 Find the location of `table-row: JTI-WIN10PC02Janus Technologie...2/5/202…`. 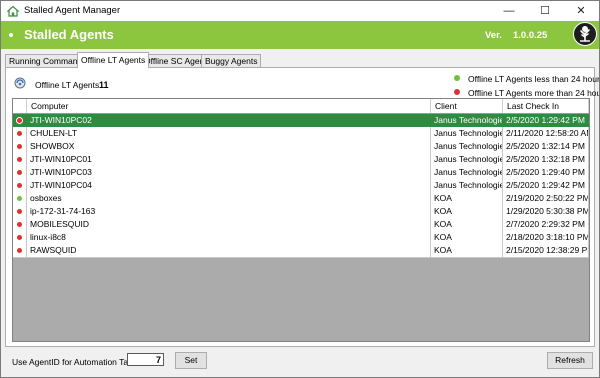

table-row: JTI-WIN10PC02Janus Technologie...2/5/202… is located at coordinates (301, 121).